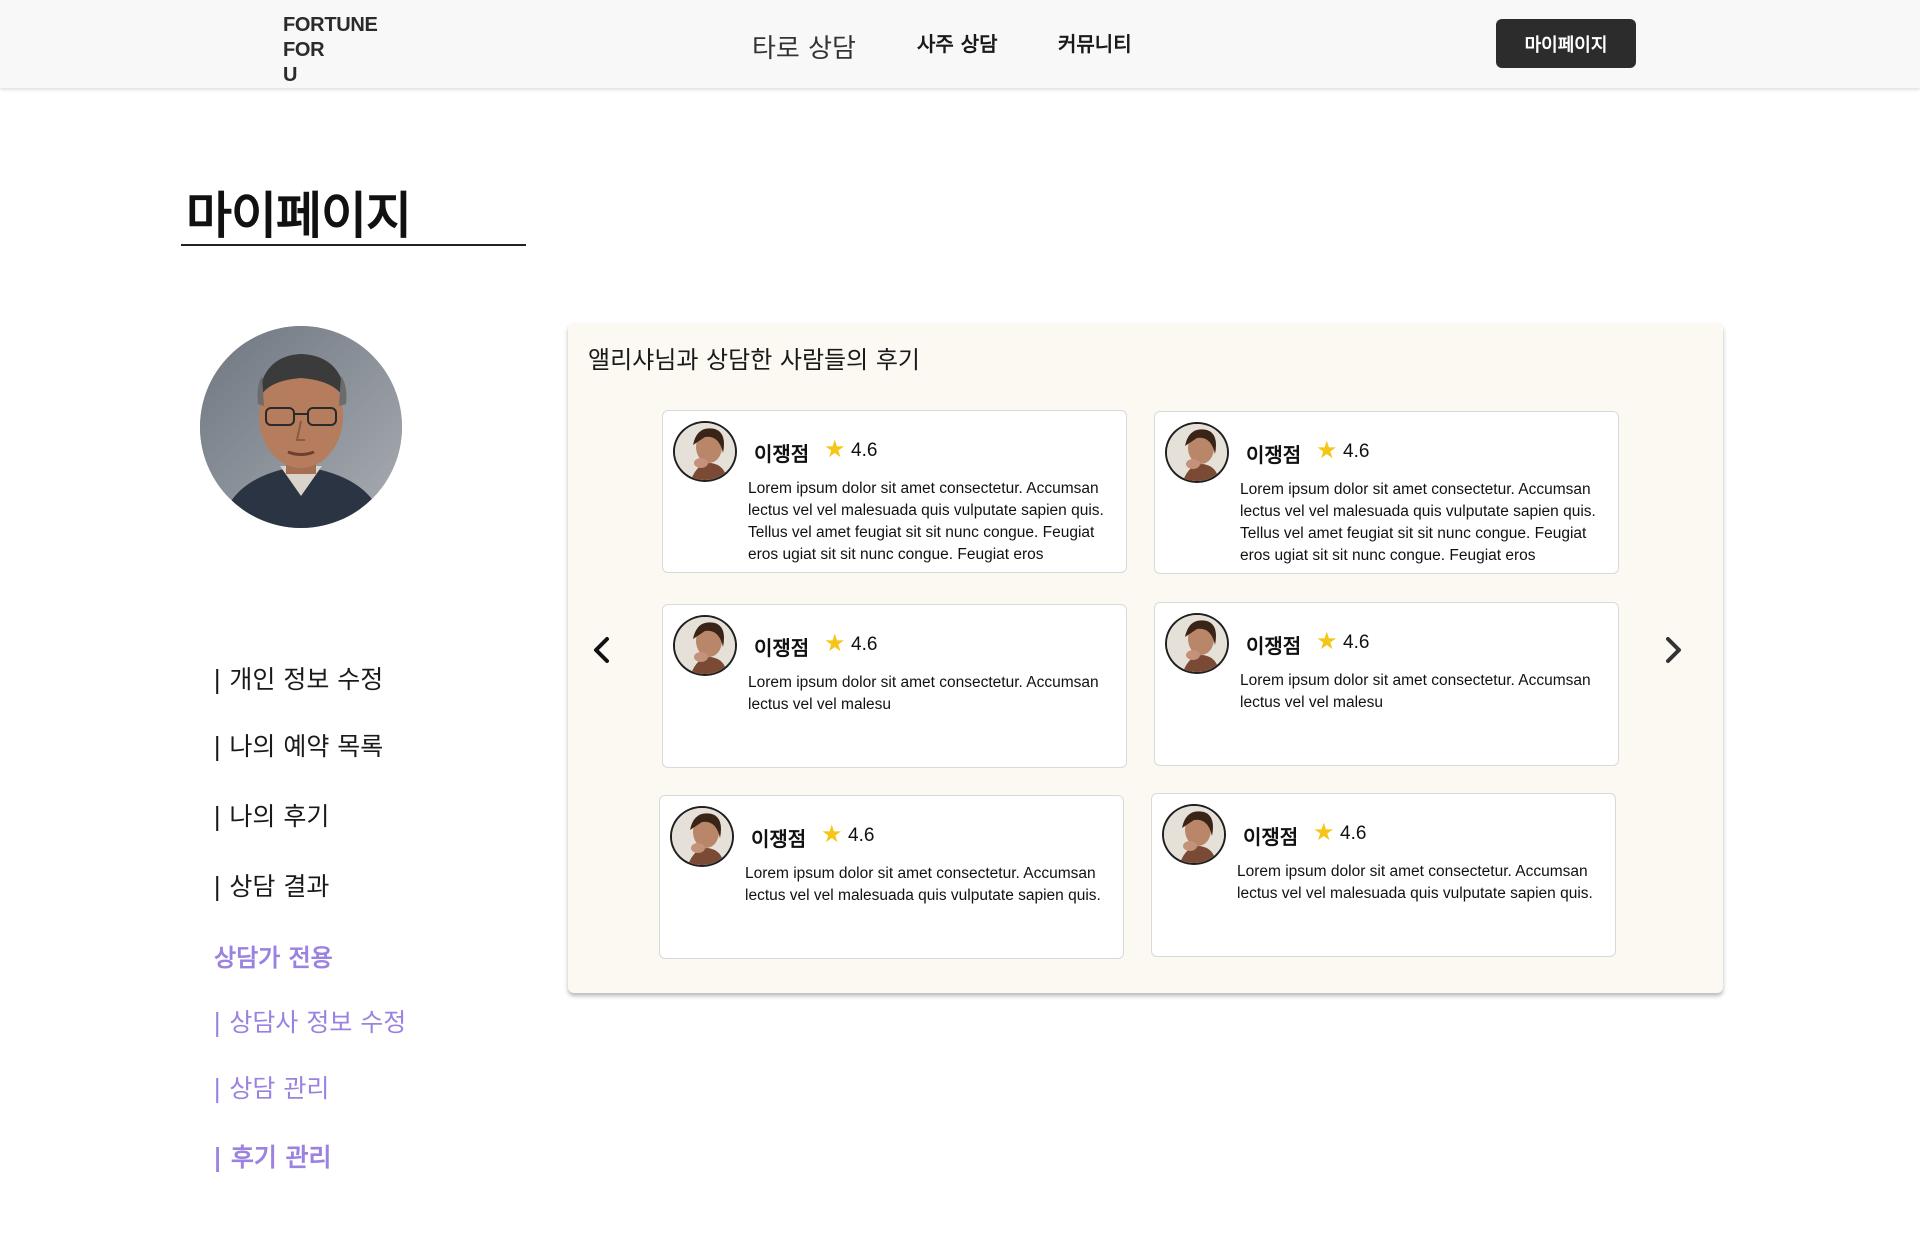 Image resolution: width=1920 pixels, height=1257 pixels. What do you see at coordinates (754, 360) in the screenshot?
I see `reviews-panel-title: 앨리샤님과 상담한 사람들의 후기` at bounding box center [754, 360].